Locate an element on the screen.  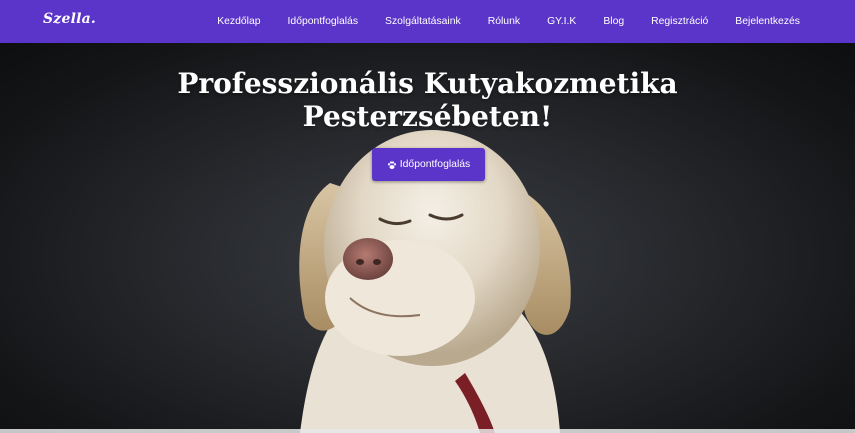
hero-headline-line1: Professzionális Kutyakozmetika is located at coordinates (427, 83).